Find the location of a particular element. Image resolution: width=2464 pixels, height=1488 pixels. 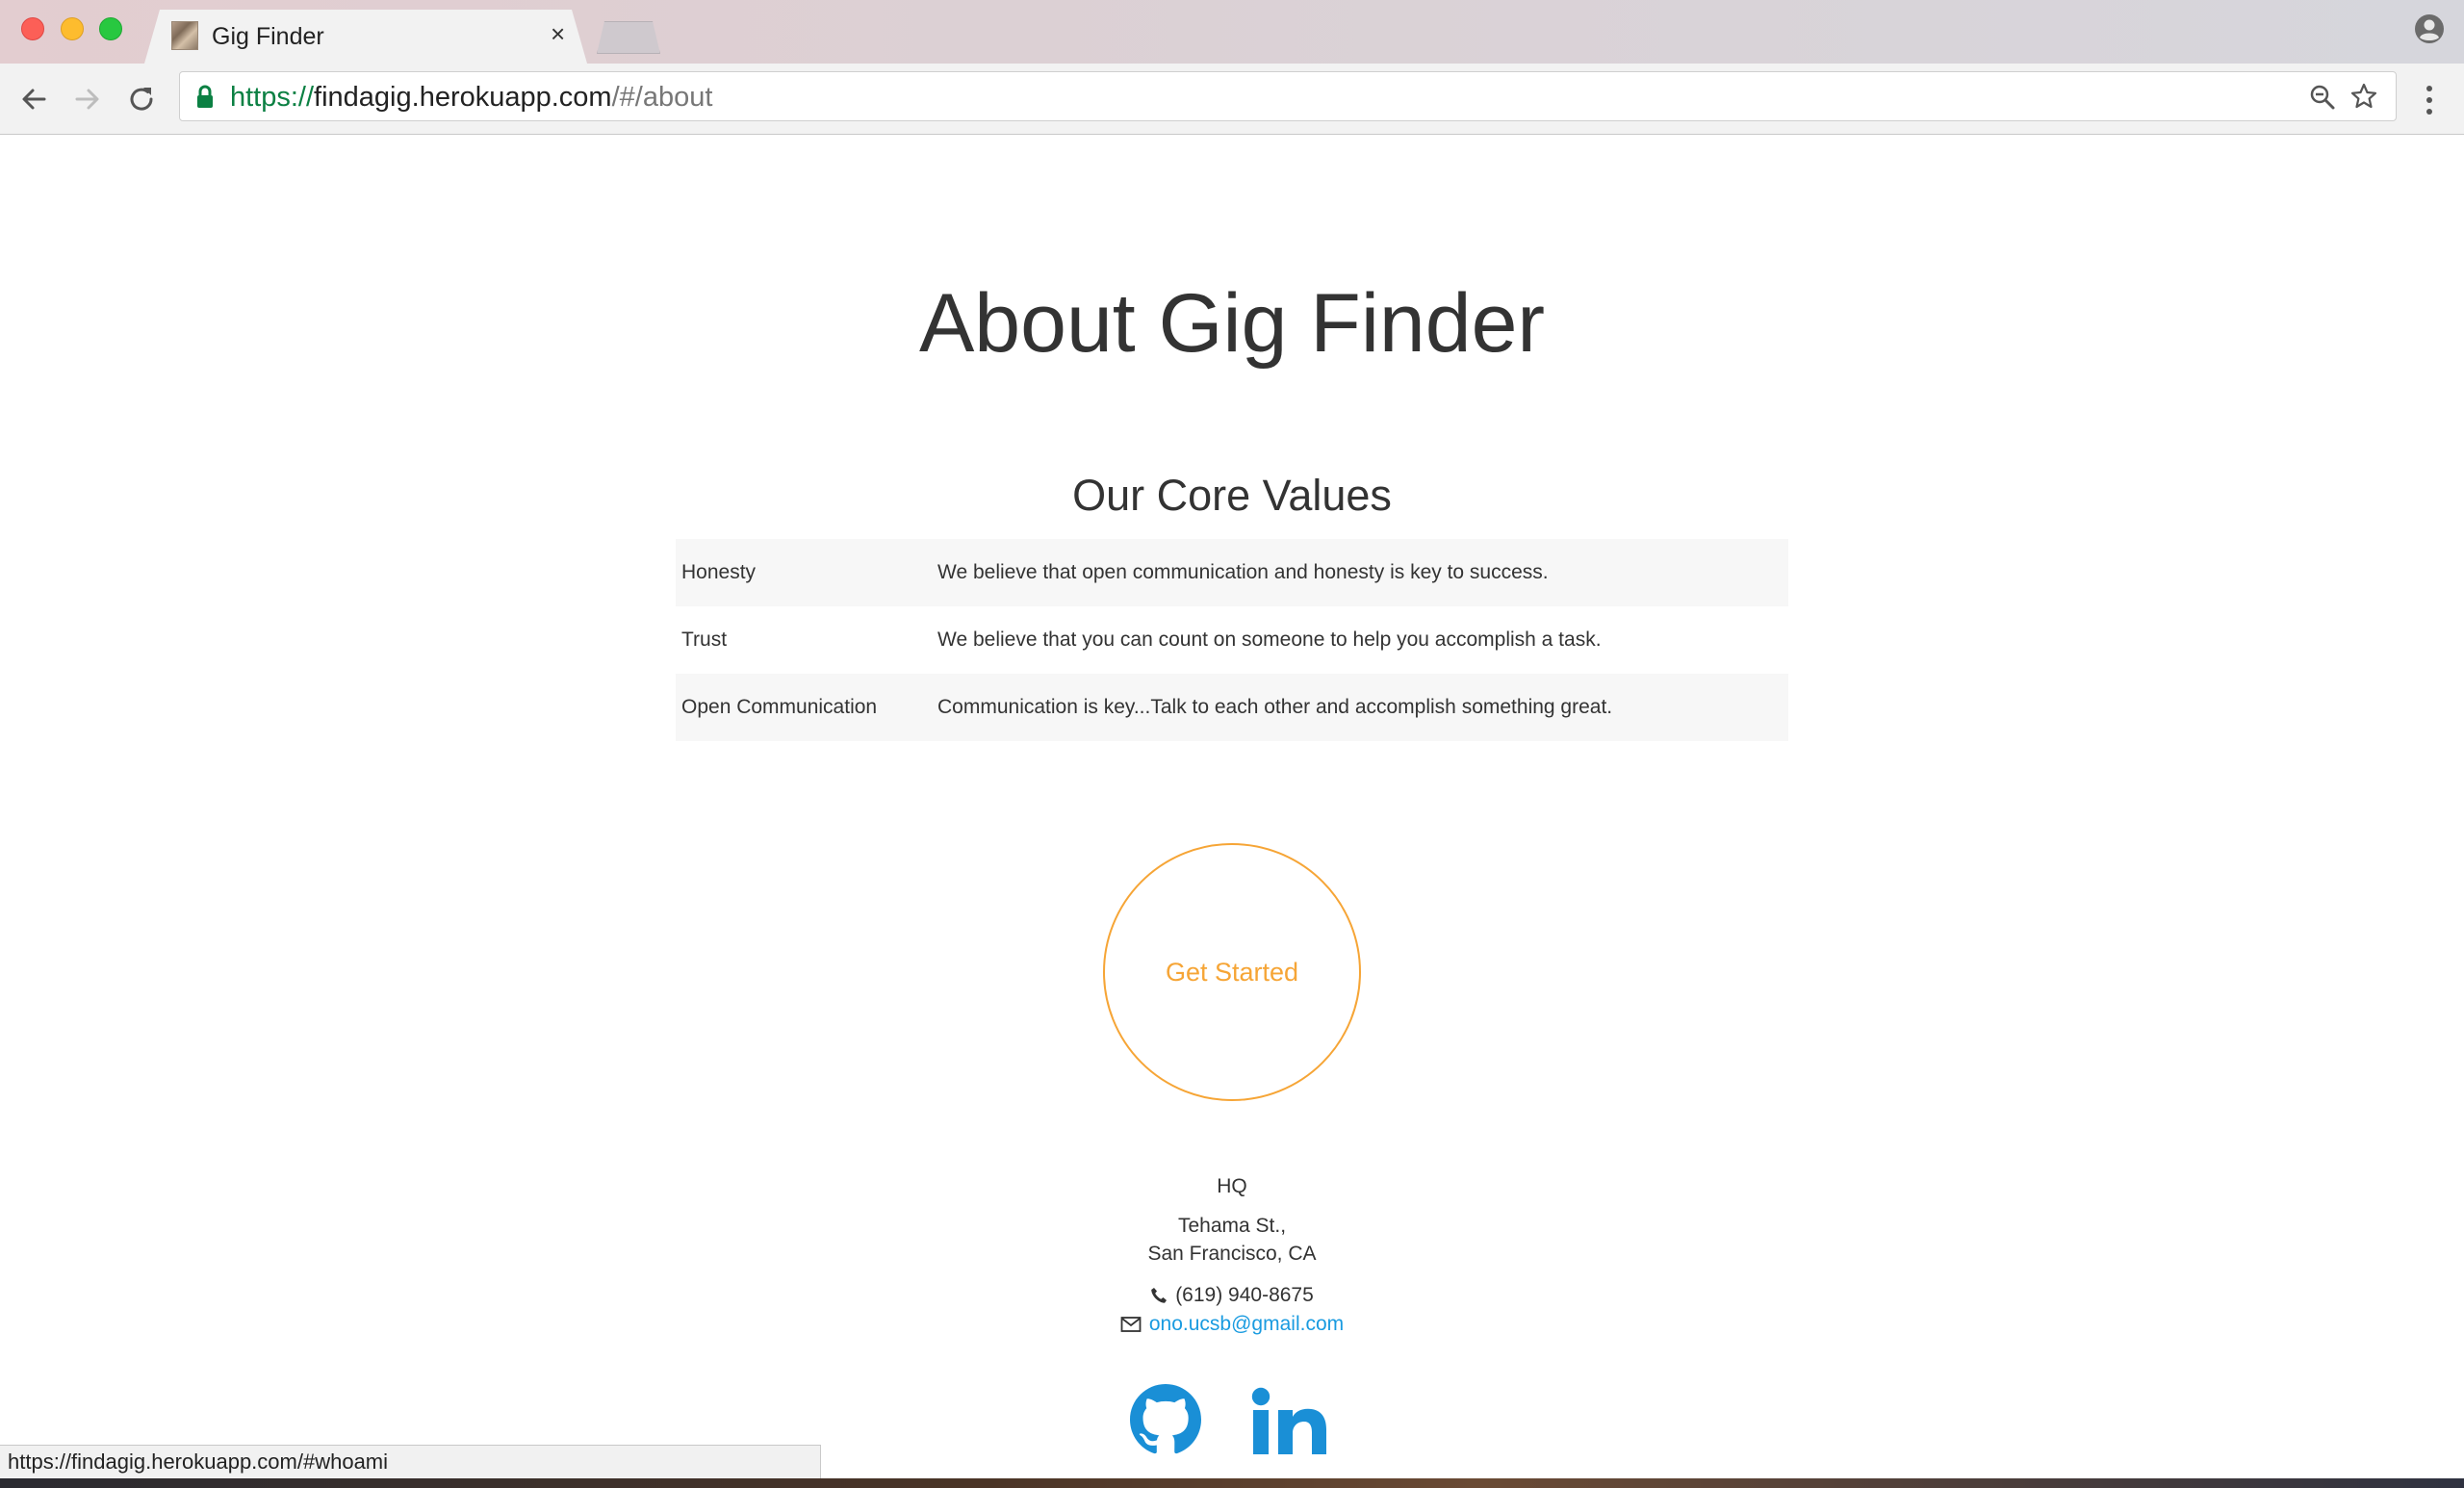

value-name: Trust is located at coordinates (704, 640).